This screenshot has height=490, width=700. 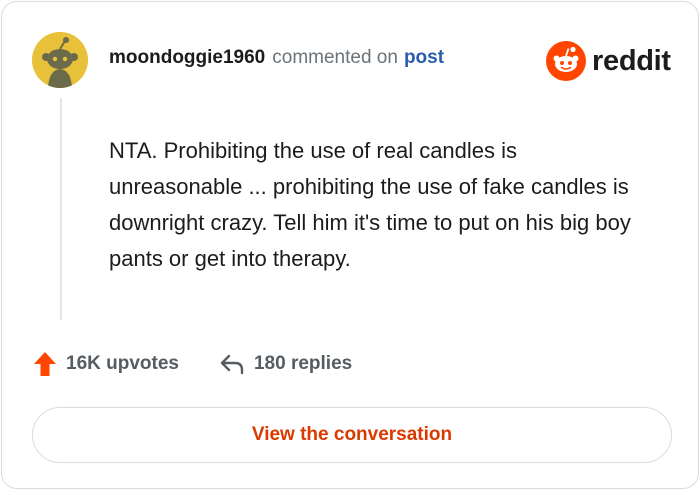 I want to click on replies-stat: 180 replies, so click(x=285, y=364).